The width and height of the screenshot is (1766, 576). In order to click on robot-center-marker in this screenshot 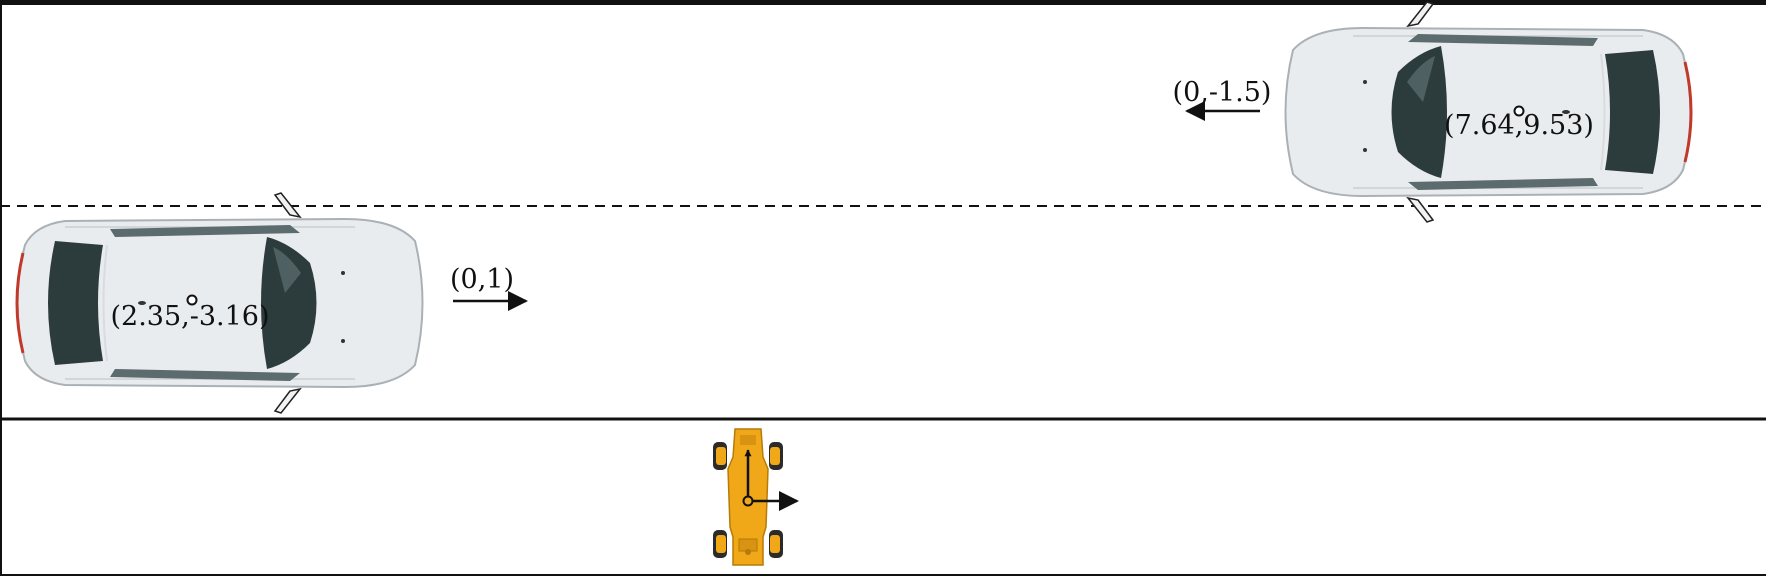, I will do `click(748, 501)`.